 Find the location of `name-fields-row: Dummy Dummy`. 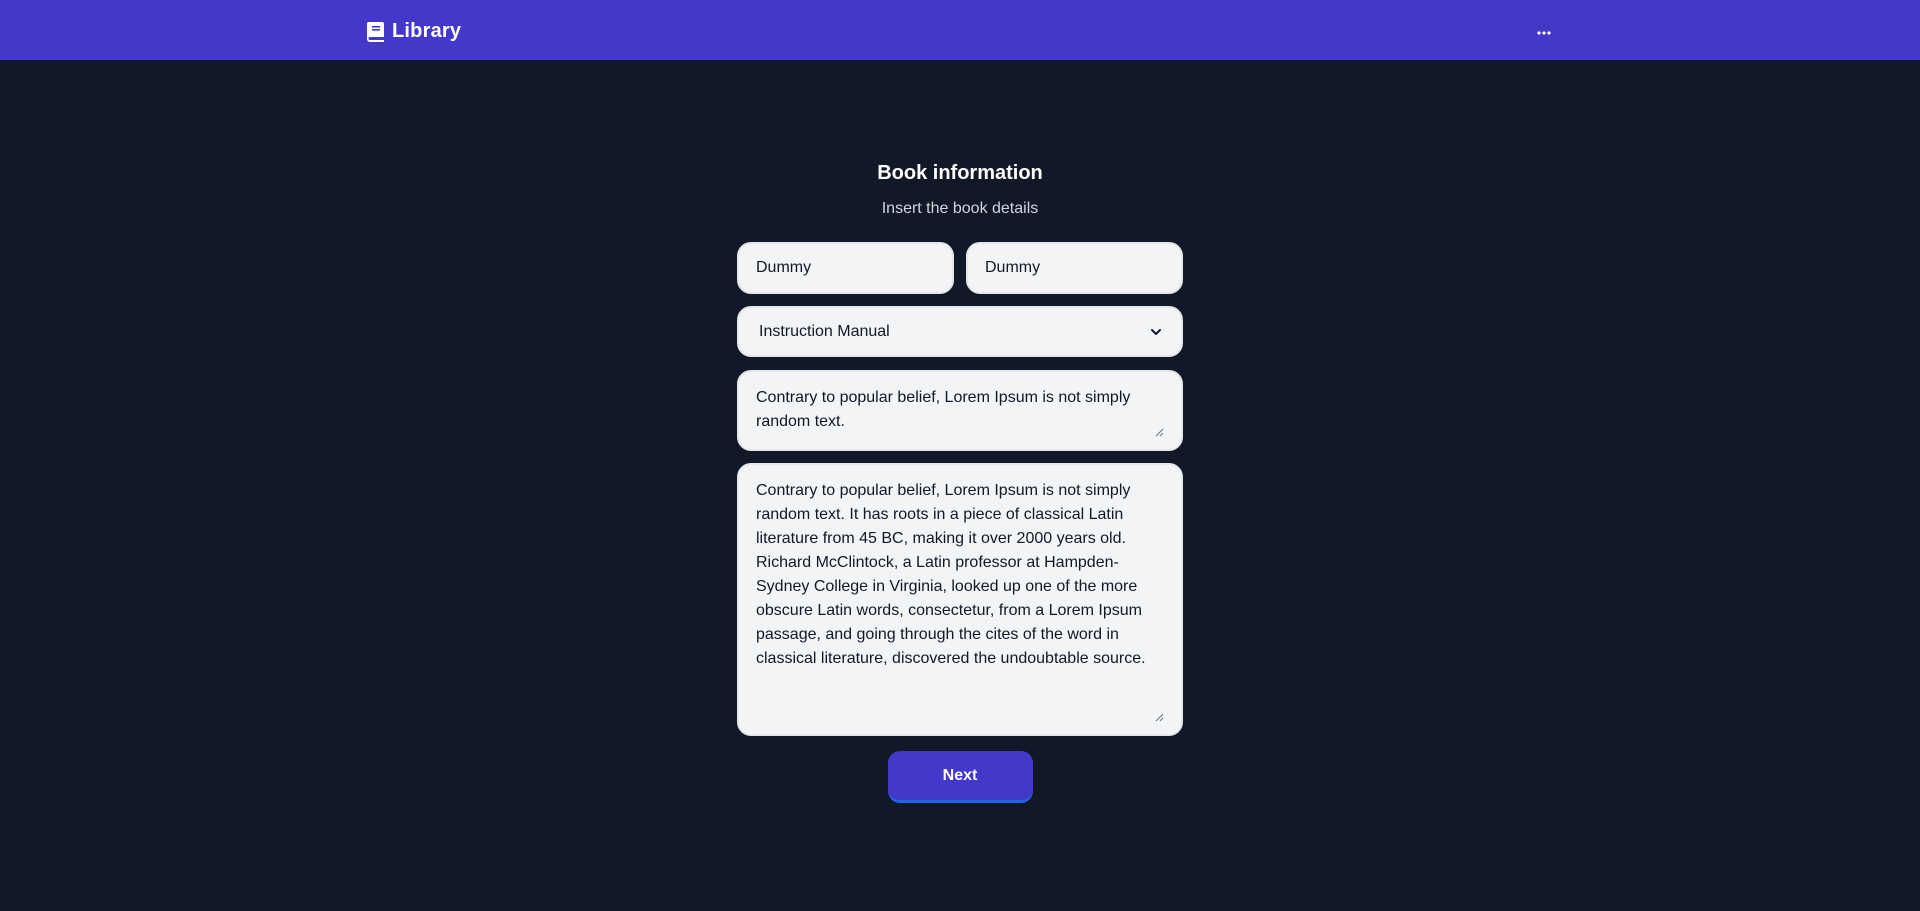

name-fields-row: Dummy Dummy is located at coordinates (960, 268).